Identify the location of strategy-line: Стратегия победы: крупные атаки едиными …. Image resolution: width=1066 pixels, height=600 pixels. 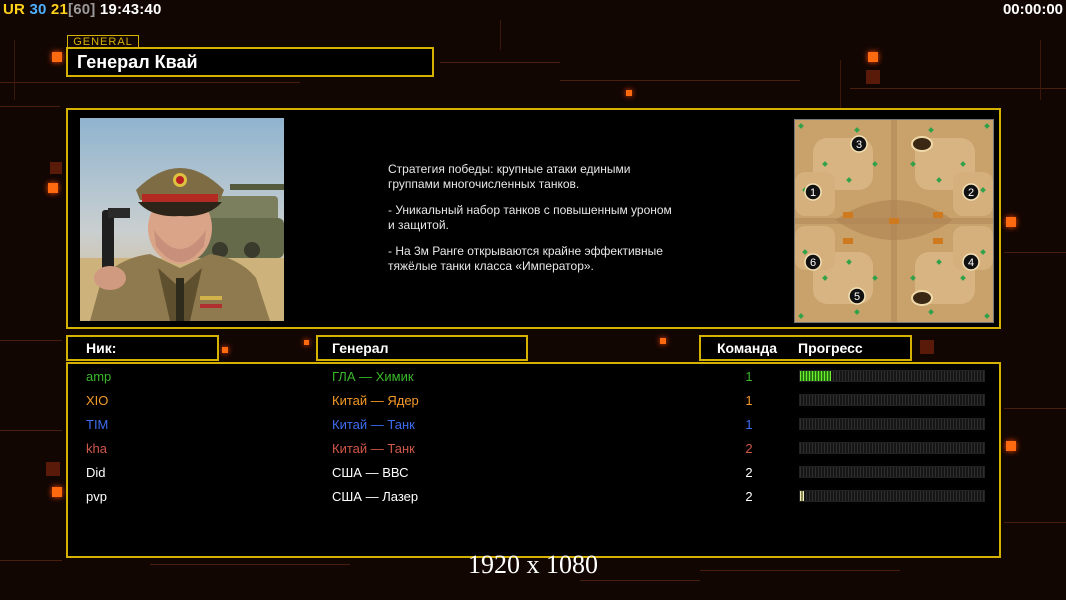
(509, 176).